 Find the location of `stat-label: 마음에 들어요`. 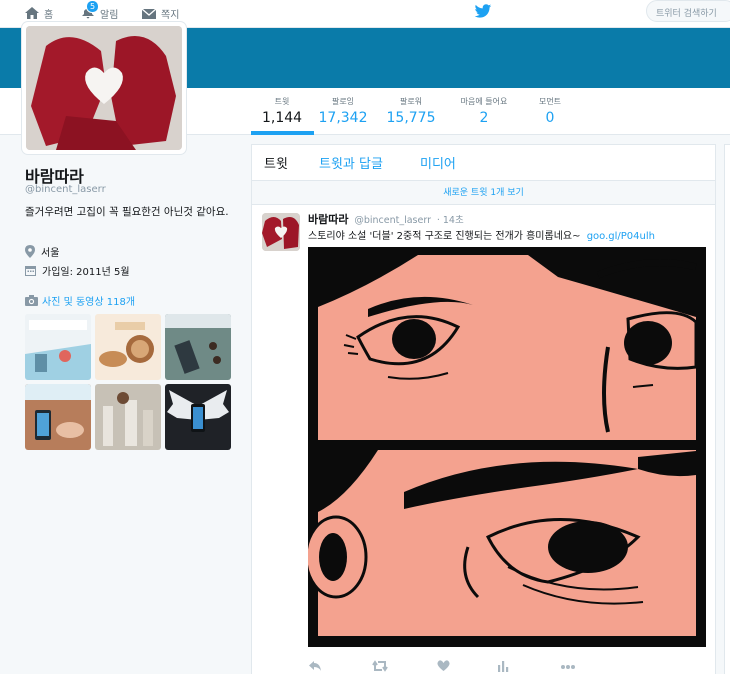

stat-label: 마음에 들어요 is located at coordinates (484, 101).